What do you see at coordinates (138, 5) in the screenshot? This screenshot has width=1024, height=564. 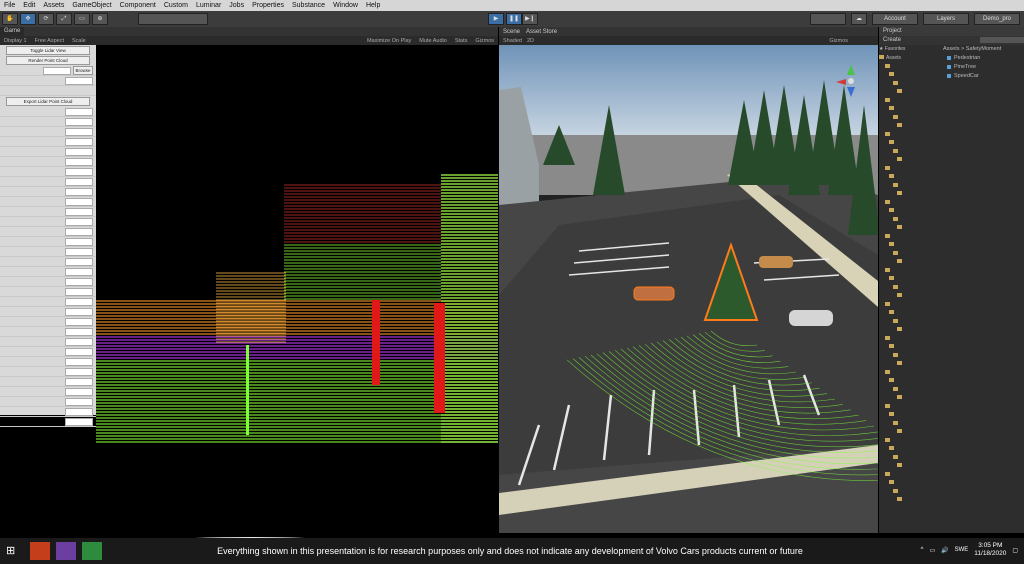 I see `menu-item: Component` at bounding box center [138, 5].